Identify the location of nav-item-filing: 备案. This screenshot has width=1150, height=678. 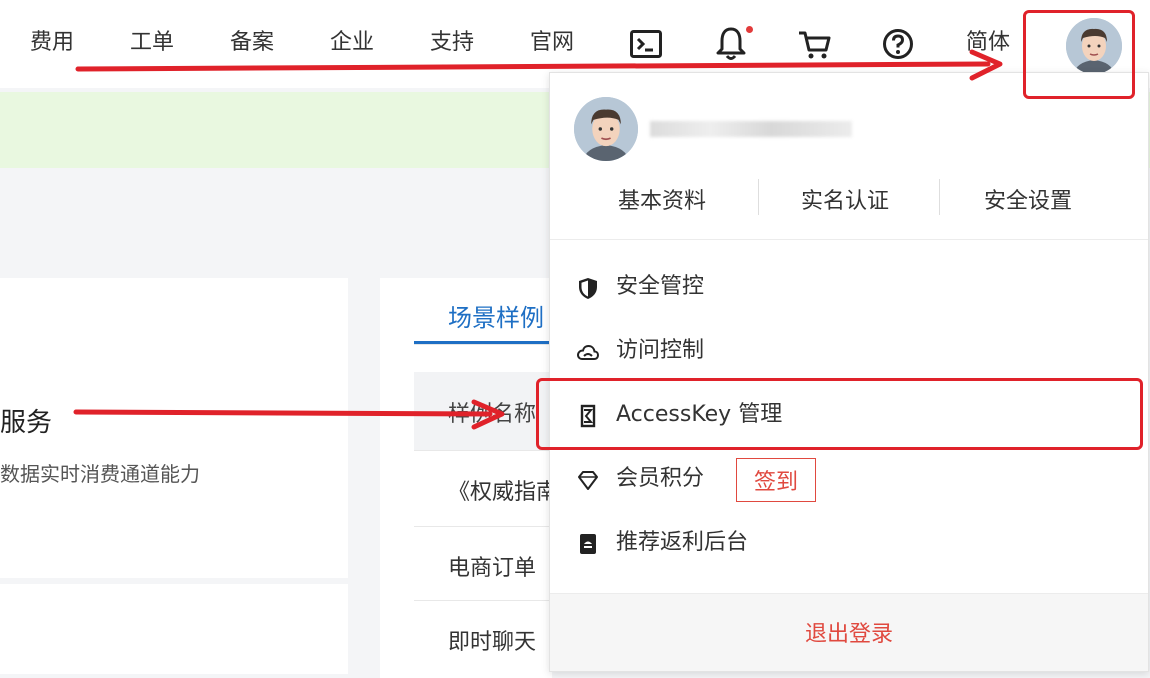
(252, 43).